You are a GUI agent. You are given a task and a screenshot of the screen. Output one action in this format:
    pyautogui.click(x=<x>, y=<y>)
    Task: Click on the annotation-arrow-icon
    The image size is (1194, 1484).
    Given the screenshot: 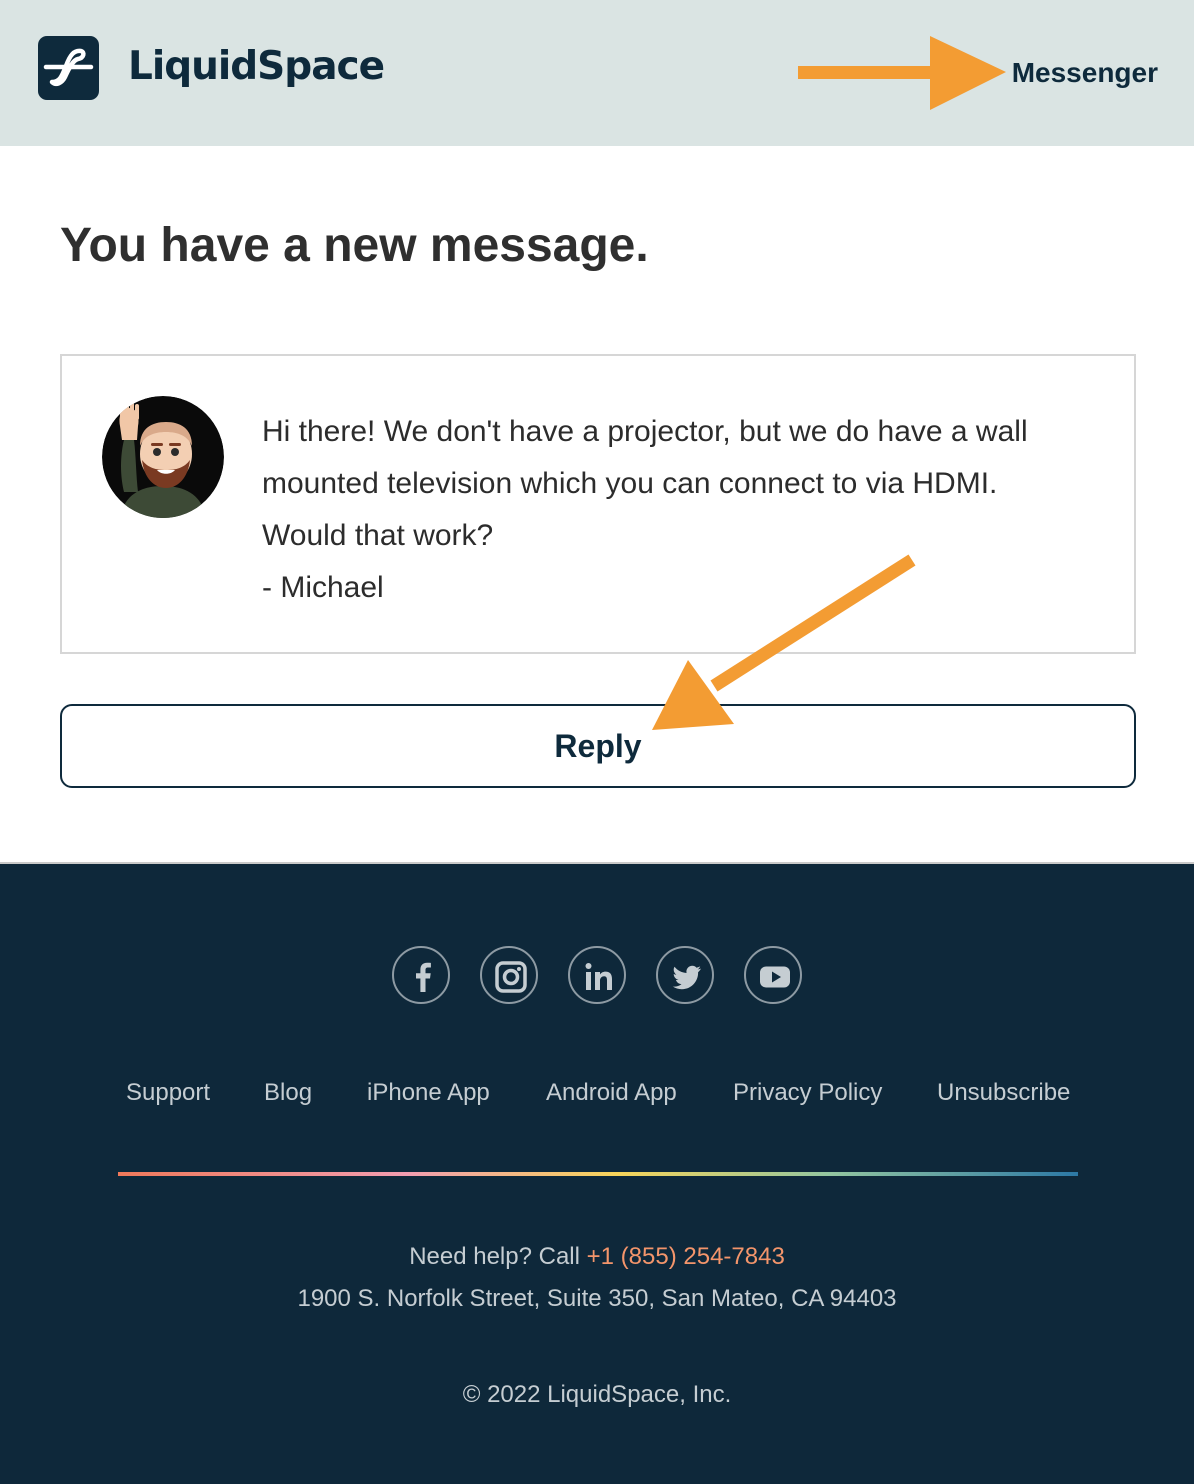 What is the action you would take?
    pyautogui.click(x=902, y=73)
    